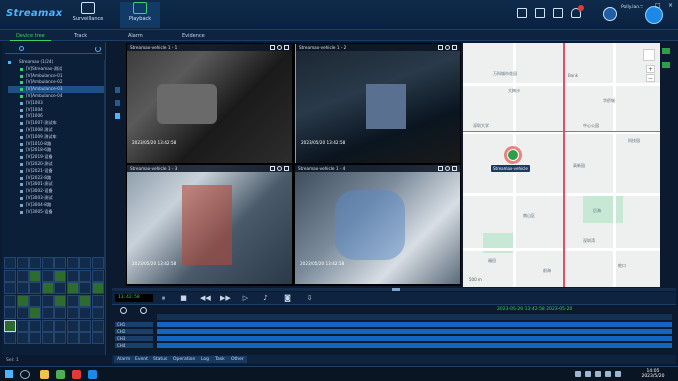  I want to click on tree-item: [V]3001-测试, so click(57, 184).